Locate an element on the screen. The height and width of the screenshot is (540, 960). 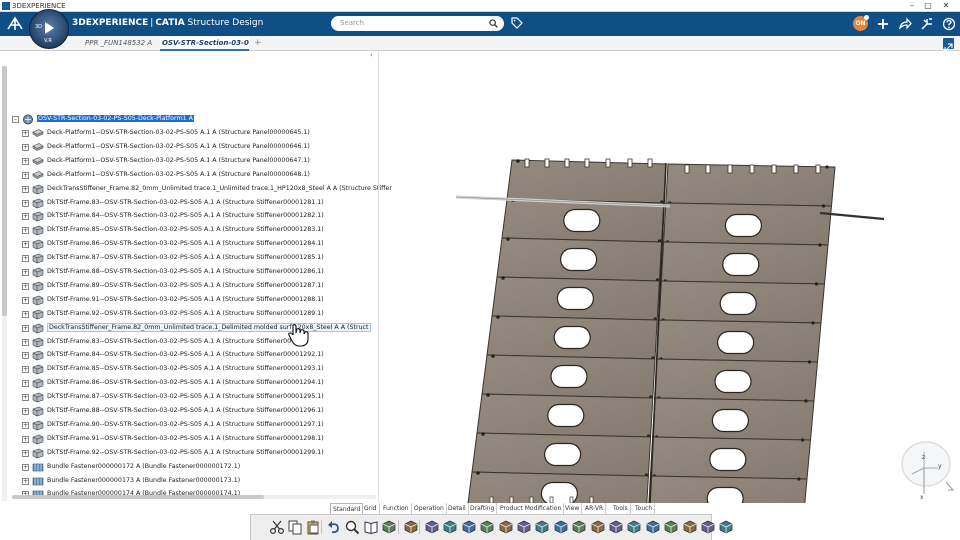
split-icon is located at coordinates (561, 527).